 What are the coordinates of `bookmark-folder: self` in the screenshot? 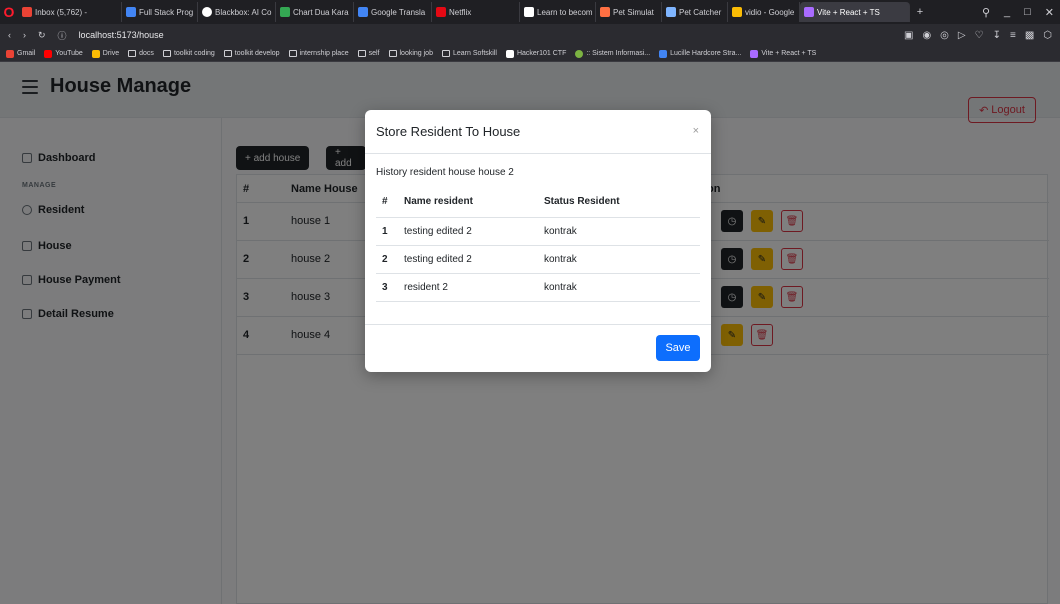 It's located at (368, 53).